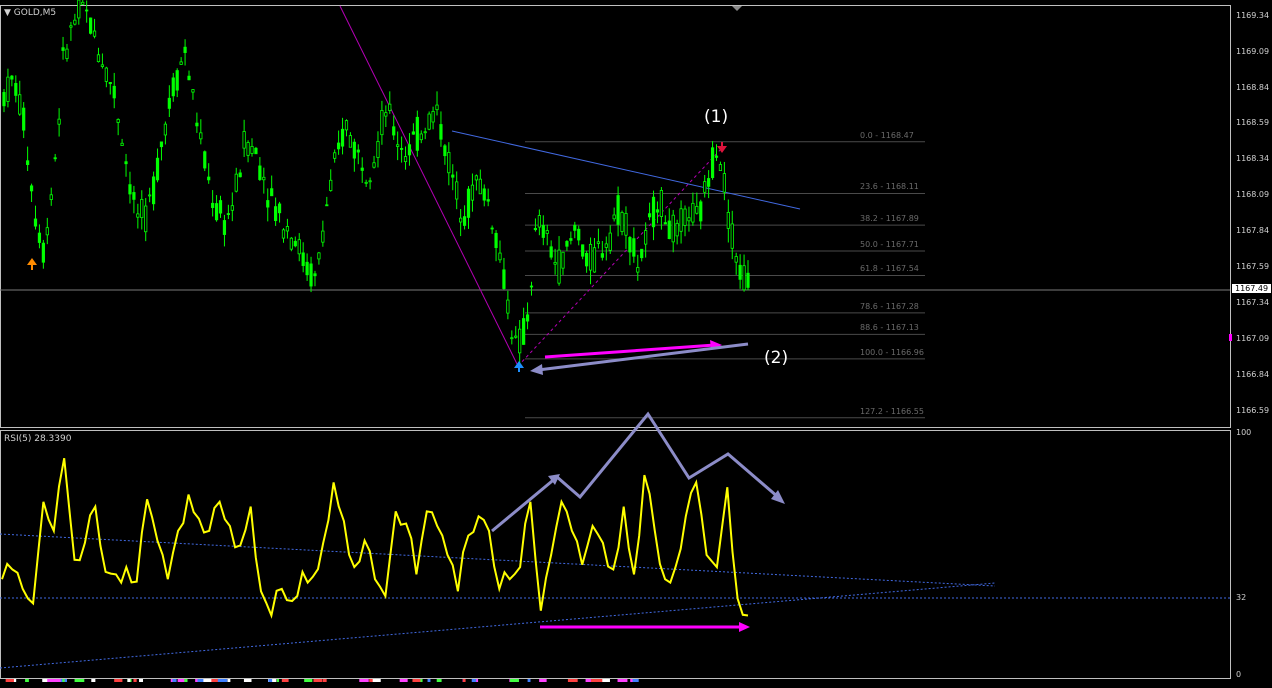 The height and width of the screenshot is (688, 1272). What do you see at coordinates (635, 472) in the screenshot?
I see `wave-projection-path` at bounding box center [635, 472].